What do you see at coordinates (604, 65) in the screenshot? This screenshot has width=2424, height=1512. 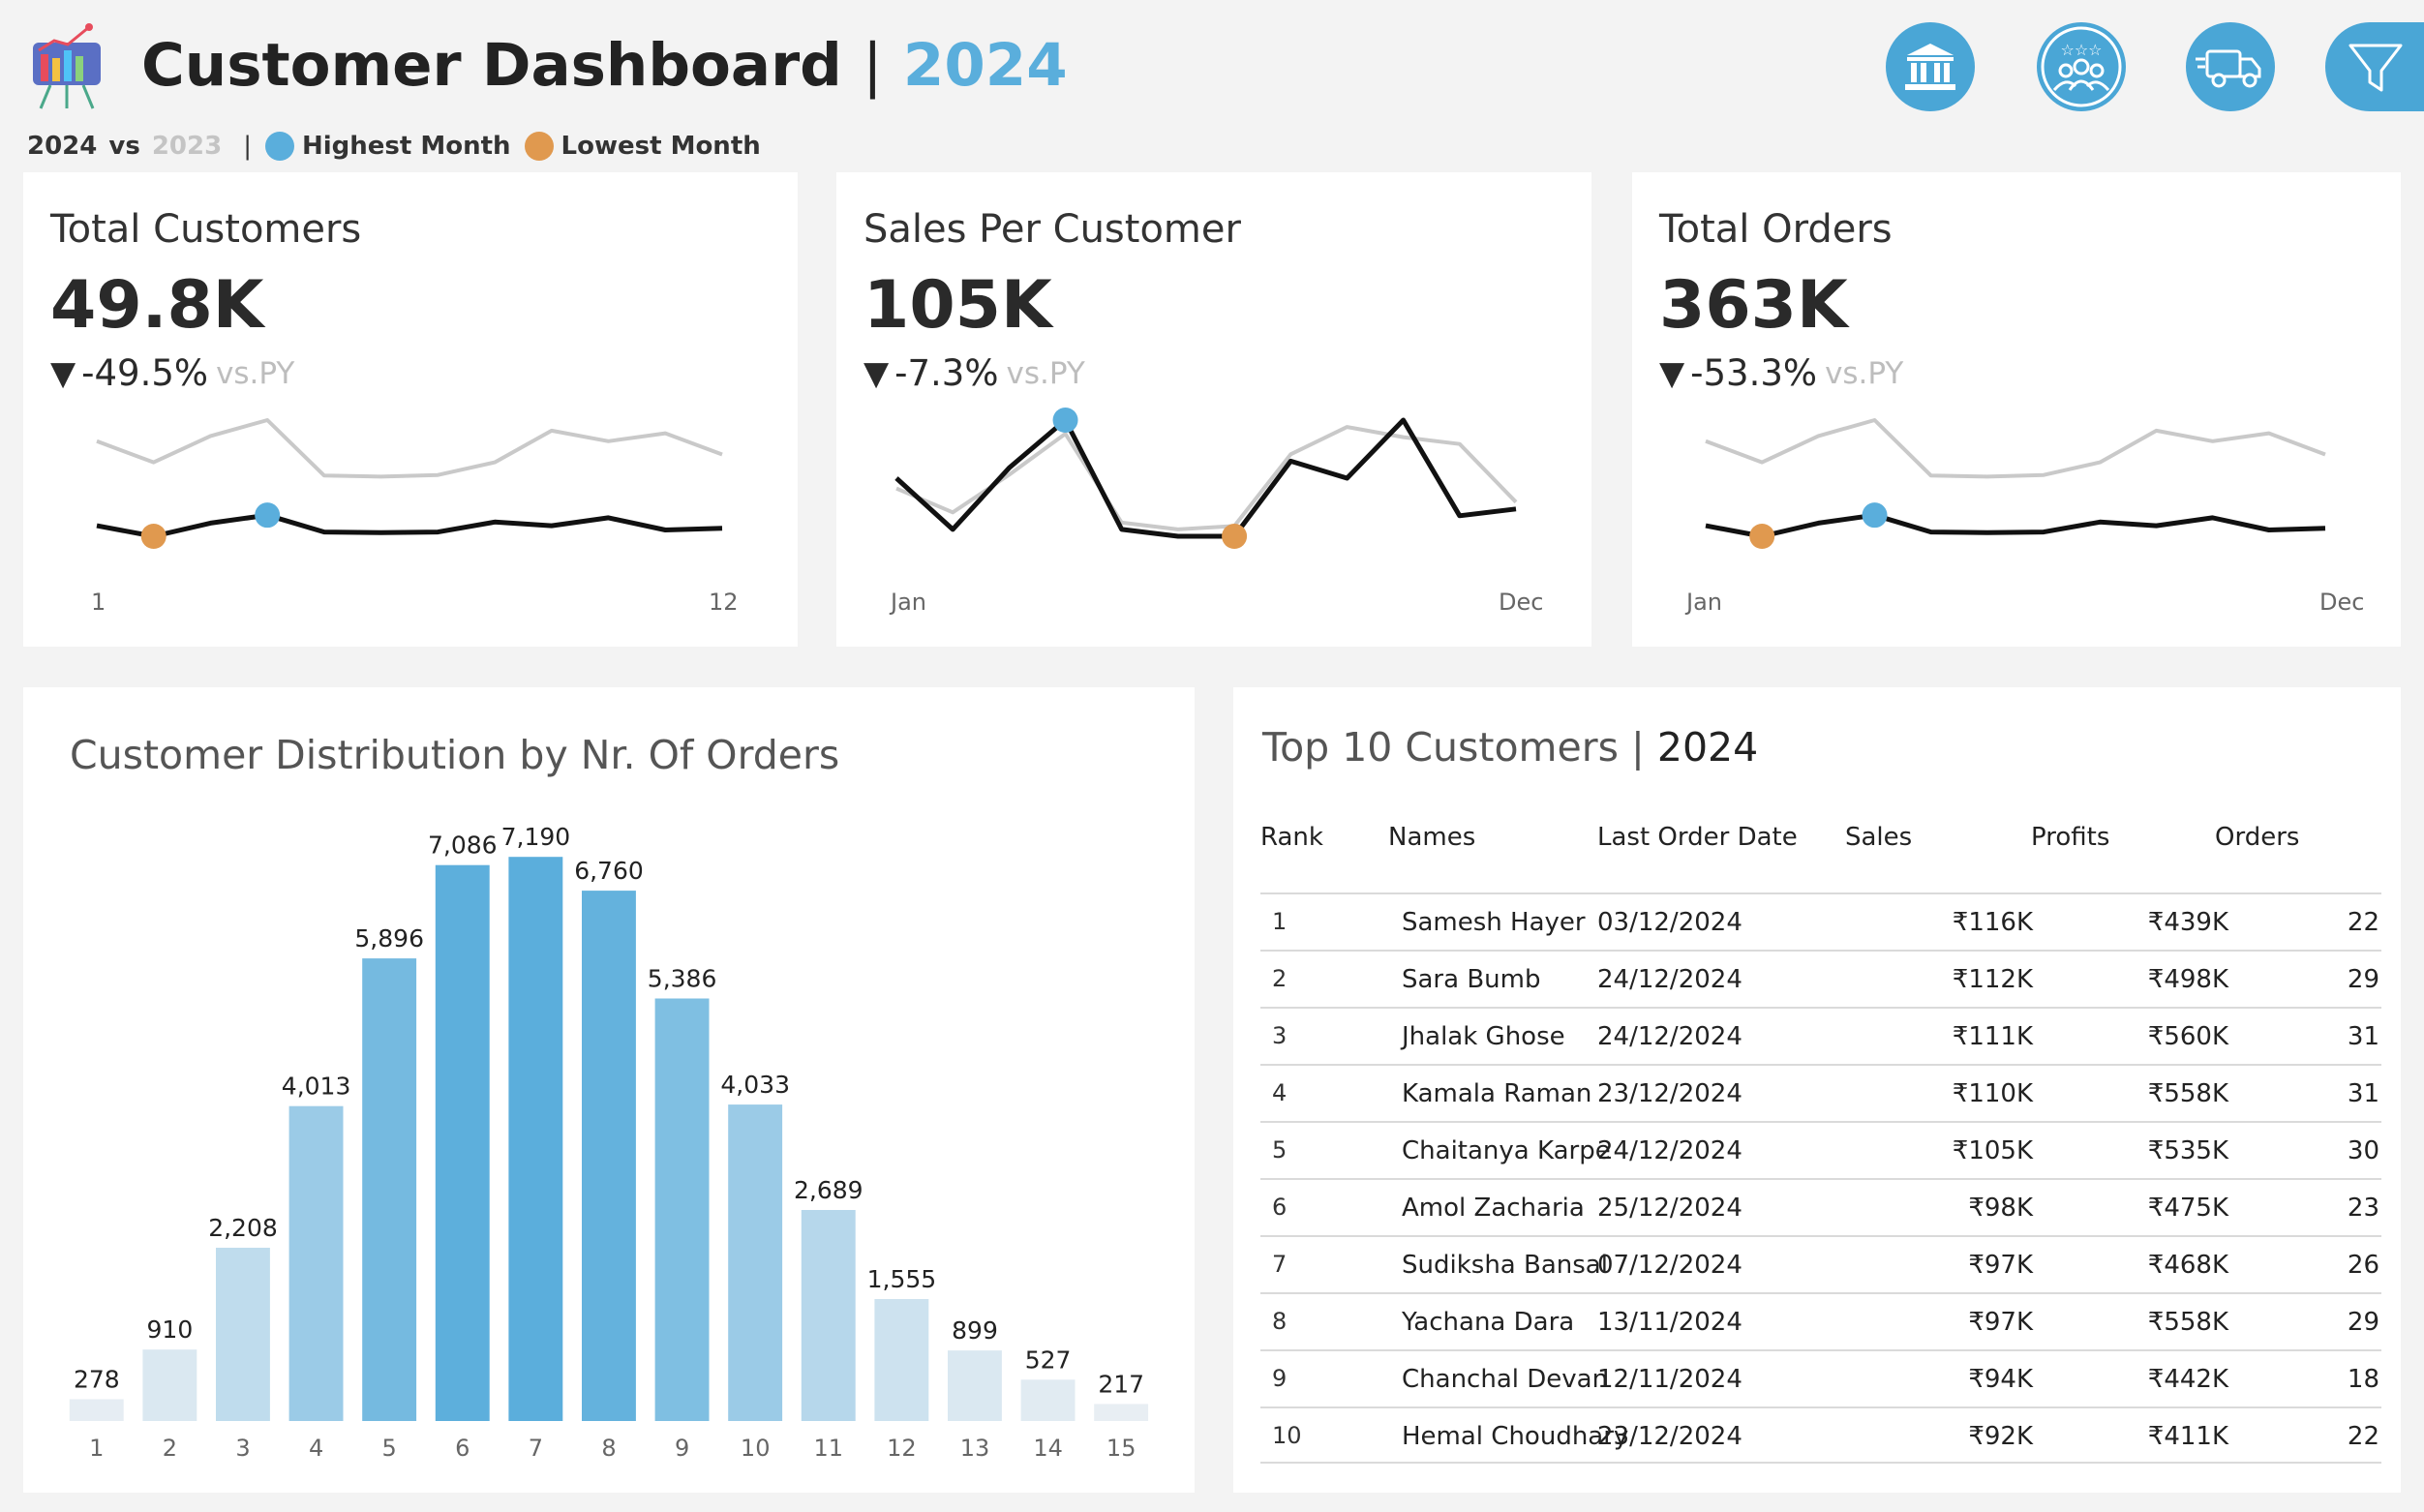 I see `page-title: Customer Dashboard | 2024` at bounding box center [604, 65].